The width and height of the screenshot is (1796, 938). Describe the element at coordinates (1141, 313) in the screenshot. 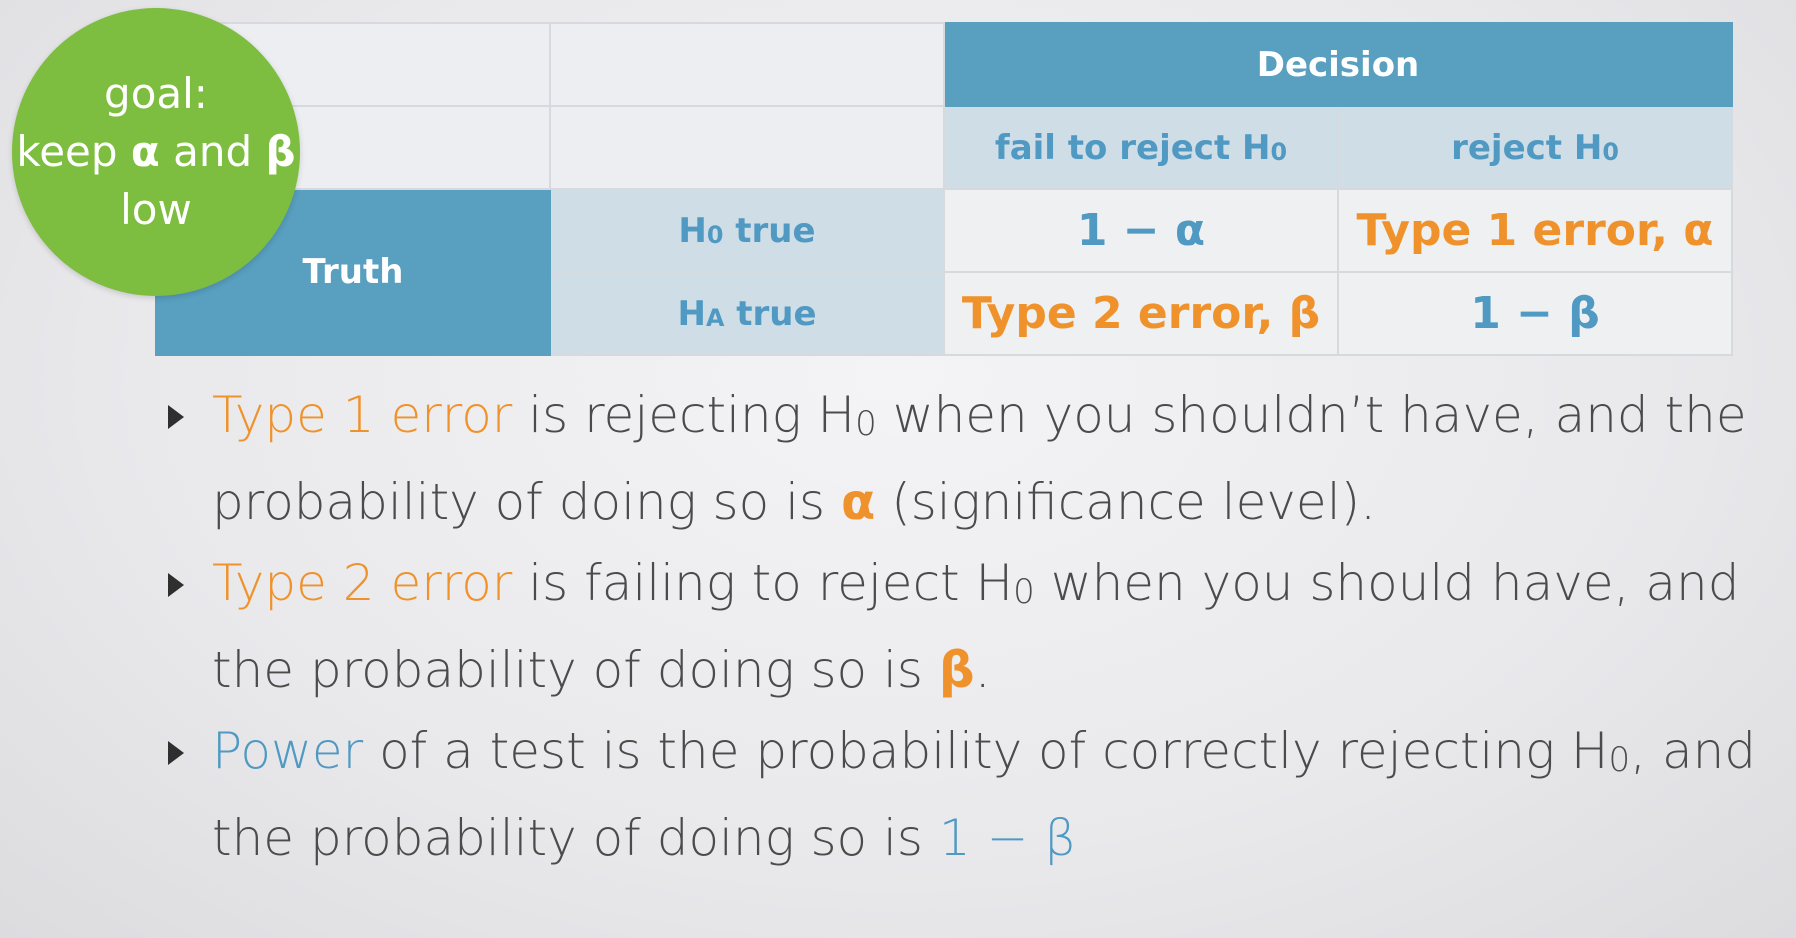

I see `cell-type2-error: Type 2 error, β` at that location.